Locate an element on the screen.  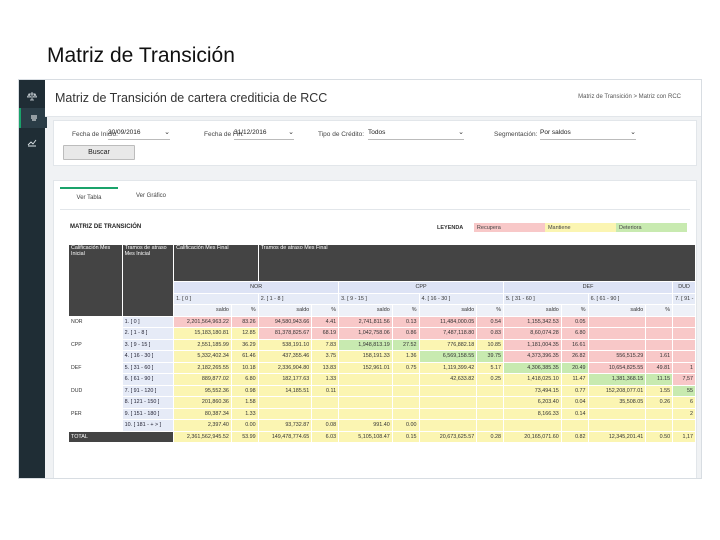
matrix-cell: 10.18 is located at coordinates (244, 367).